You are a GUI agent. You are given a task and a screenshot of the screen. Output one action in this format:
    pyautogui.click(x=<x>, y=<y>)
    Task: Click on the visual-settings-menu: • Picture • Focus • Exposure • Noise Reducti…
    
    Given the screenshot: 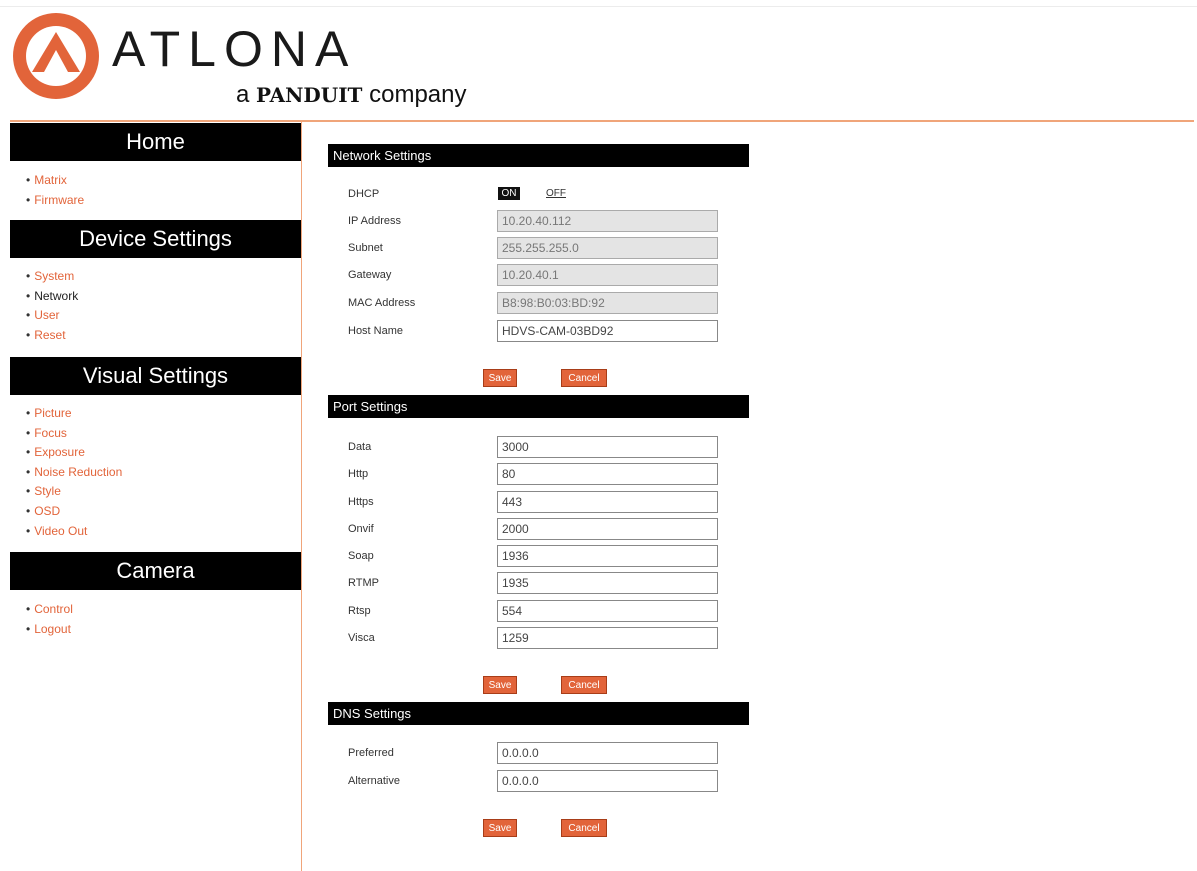 What is the action you would take?
    pyautogui.click(x=74, y=472)
    